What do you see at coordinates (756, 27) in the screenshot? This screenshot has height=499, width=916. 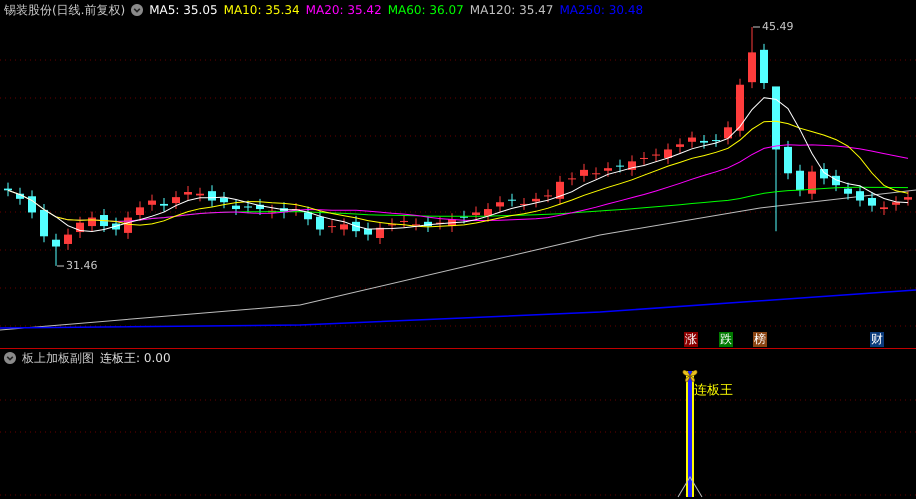 I see `leader-line` at bounding box center [756, 27].